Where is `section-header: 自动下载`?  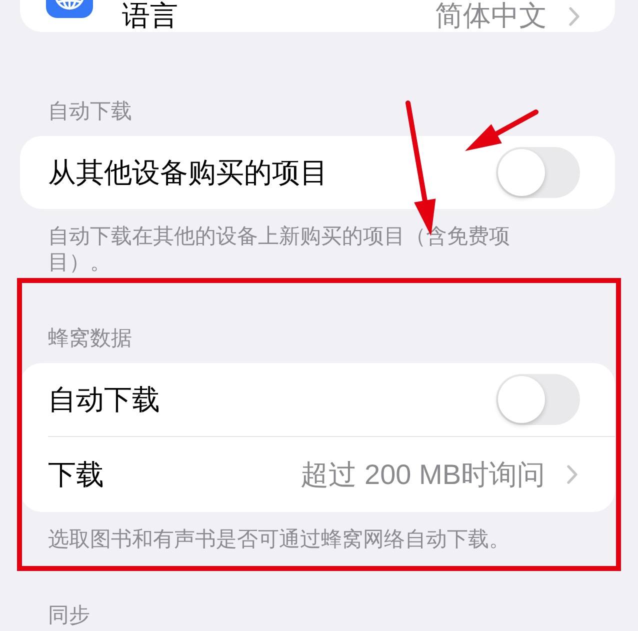 section-header: 自动下载 is located at coordinates (90, 112).